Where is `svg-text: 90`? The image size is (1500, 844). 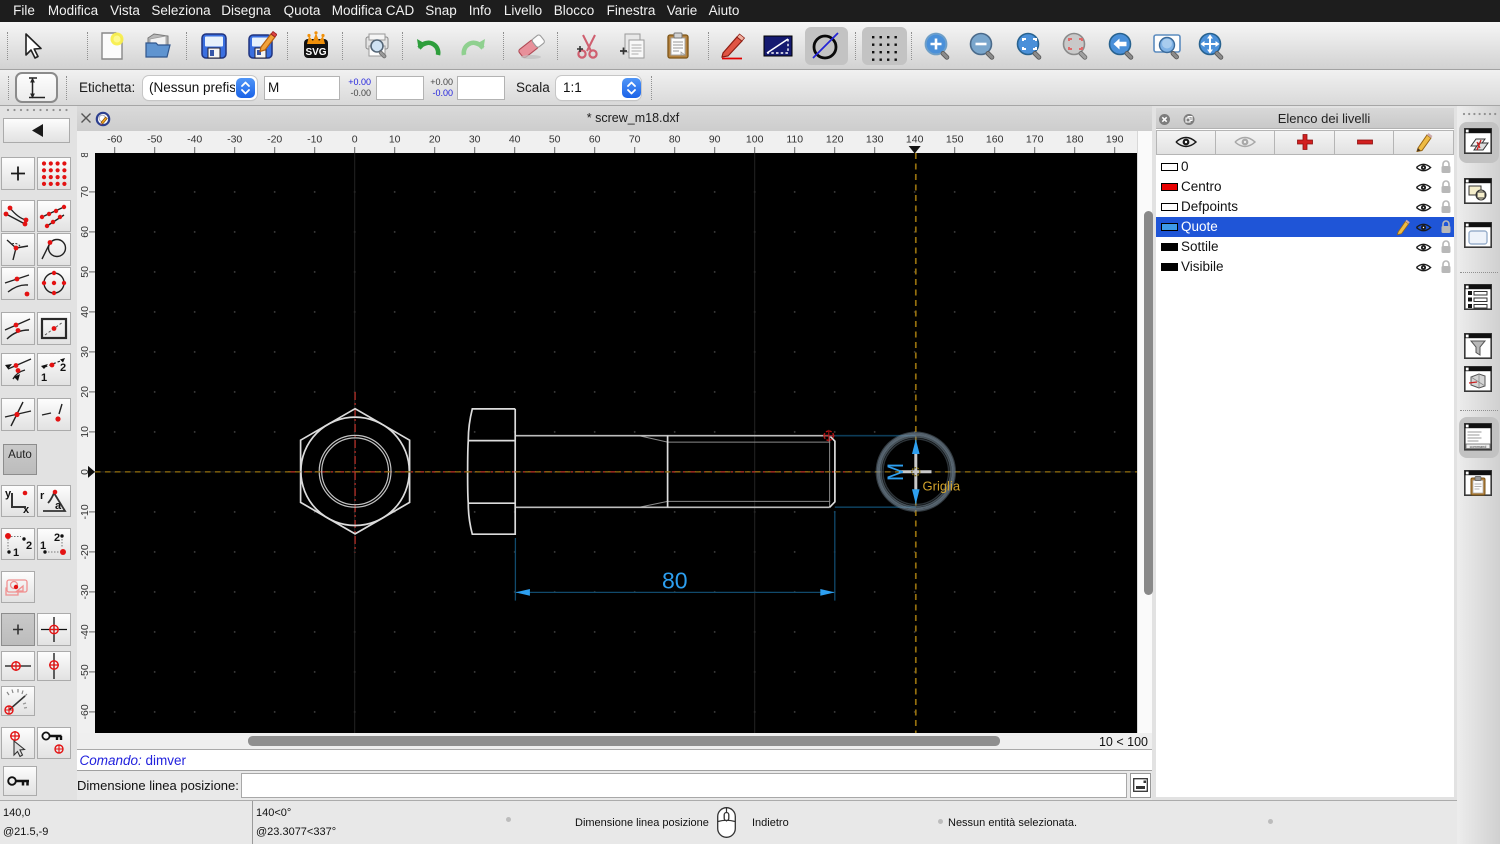 svg-text: 90 is located at coordinates (715, 140).